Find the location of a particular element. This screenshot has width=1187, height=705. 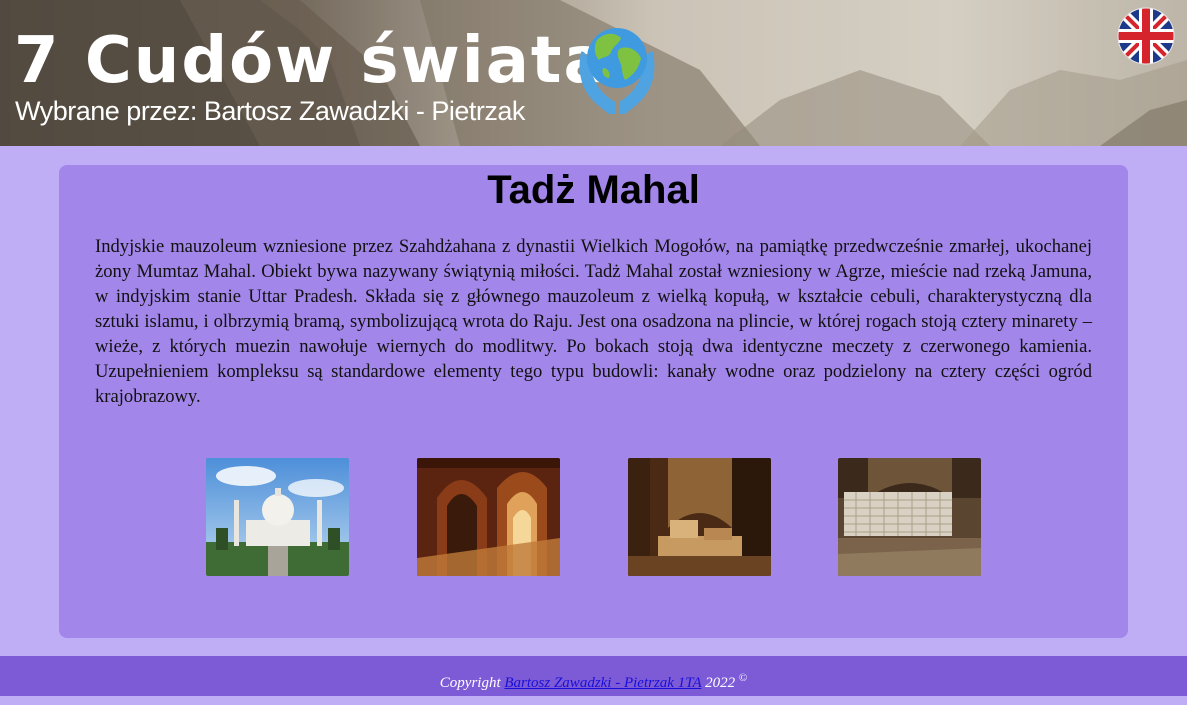

globe-hands-icon is located at coordinates (617, 71).